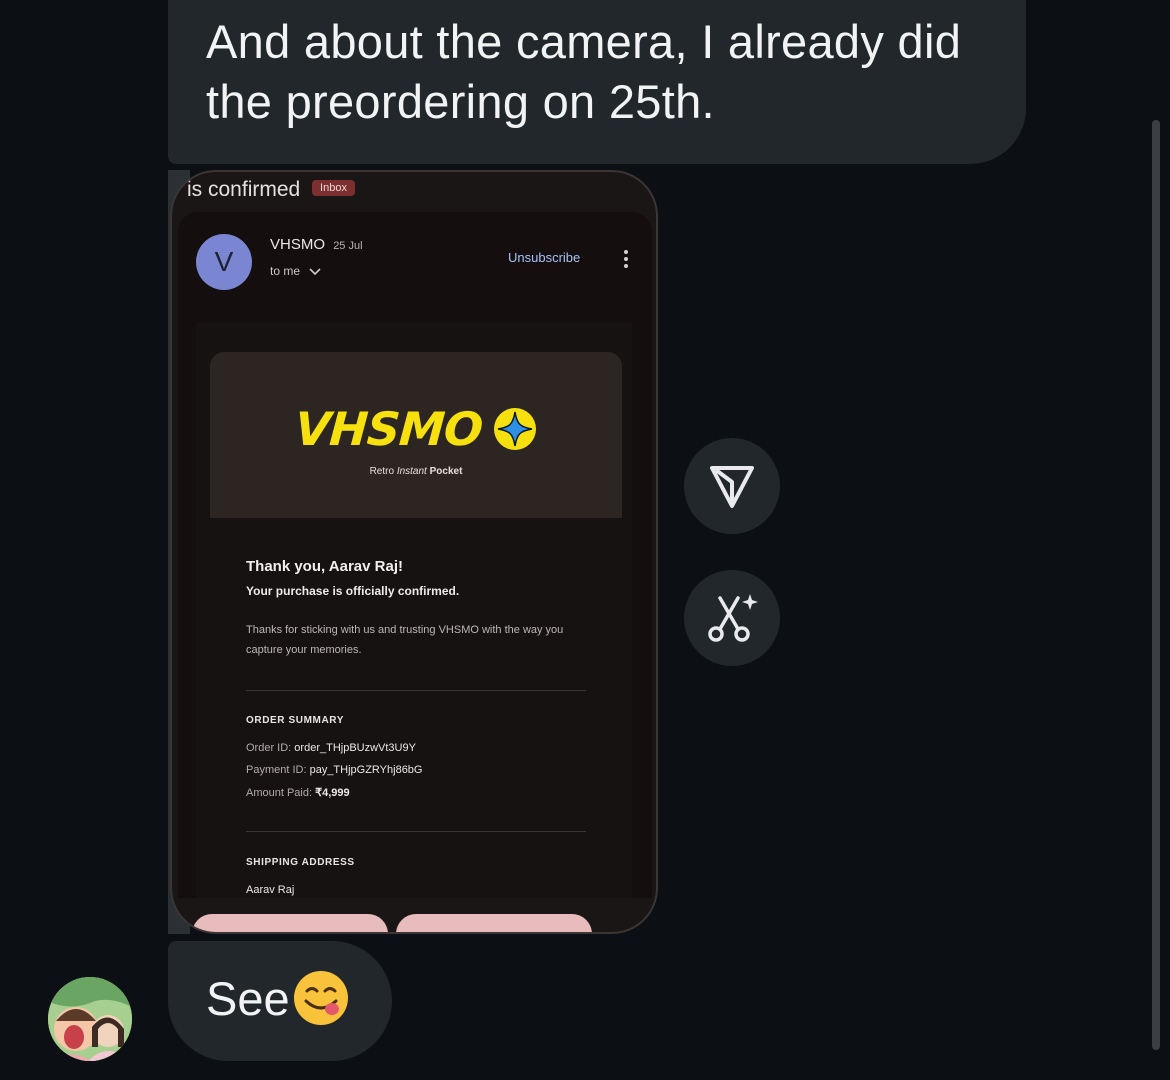  I want to click on unsubscribe-link: Unsubscribe, so click(544, 257).